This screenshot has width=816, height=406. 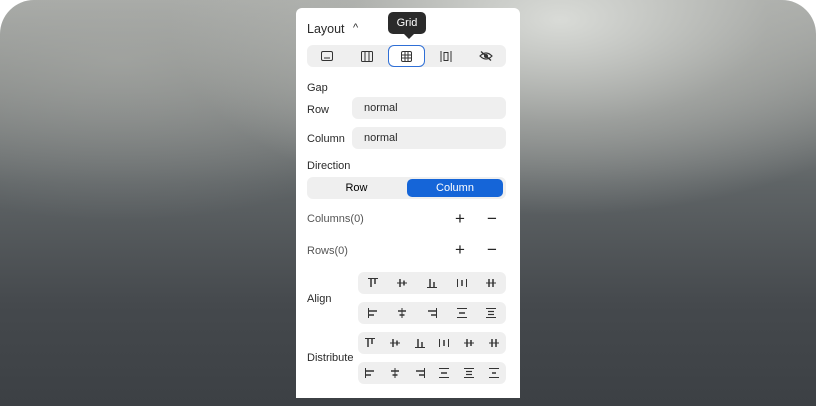 I want to click on distribute-middle-button, so click(x=395, y=343).